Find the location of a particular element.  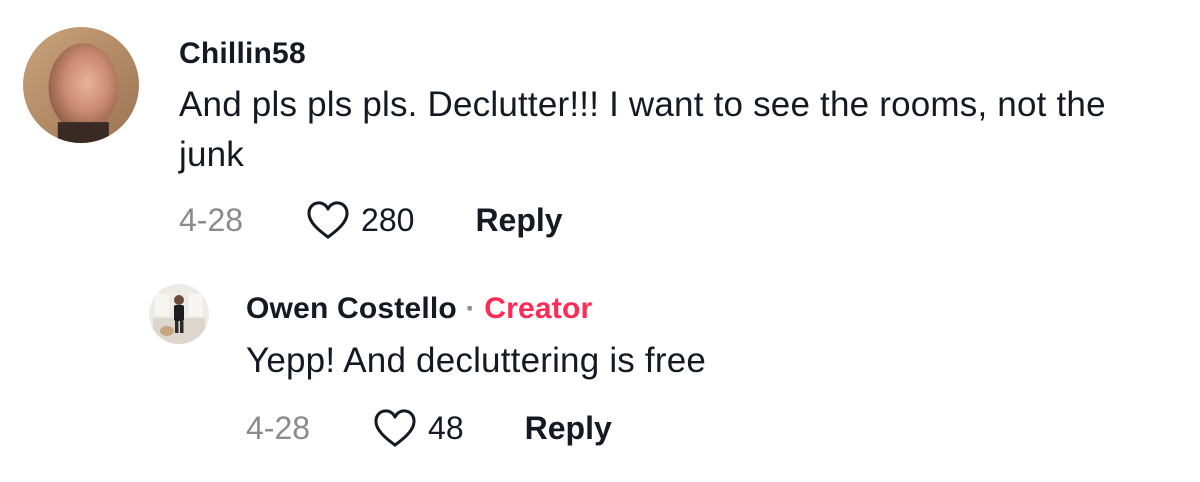

reply-username: Owen Costello is located at coordinates (351, 308).